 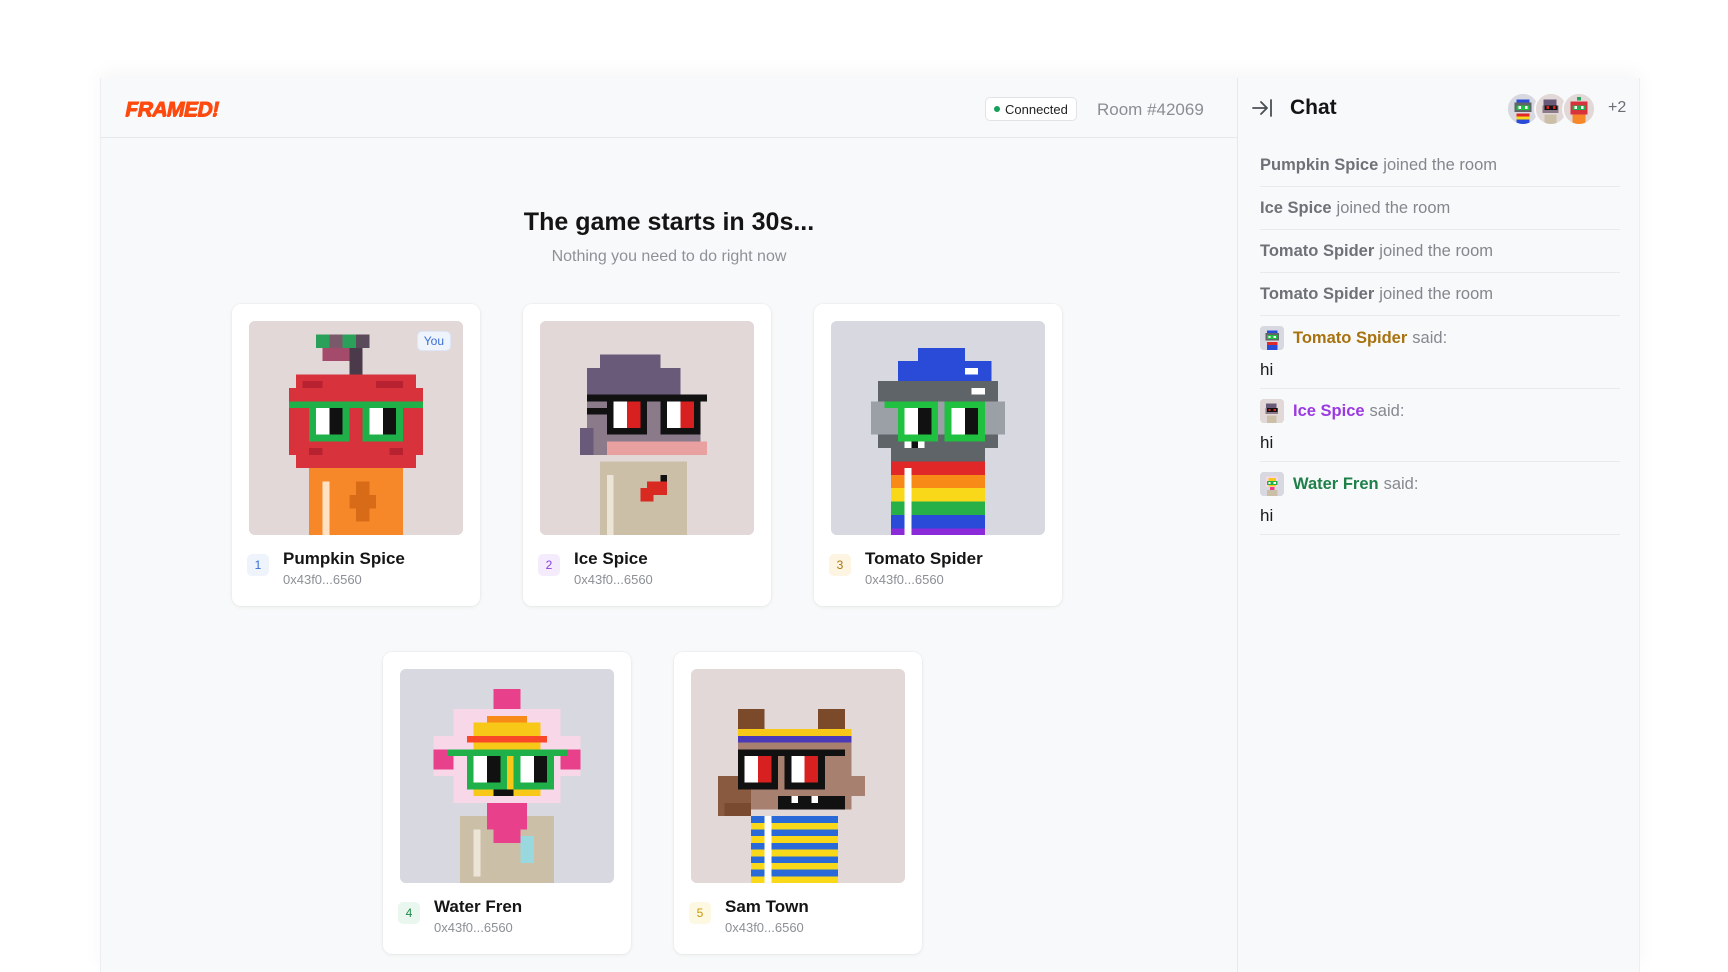 I want to click on top-bar: FRAMED! Connected Room #42069, so click(x=669, y=108).